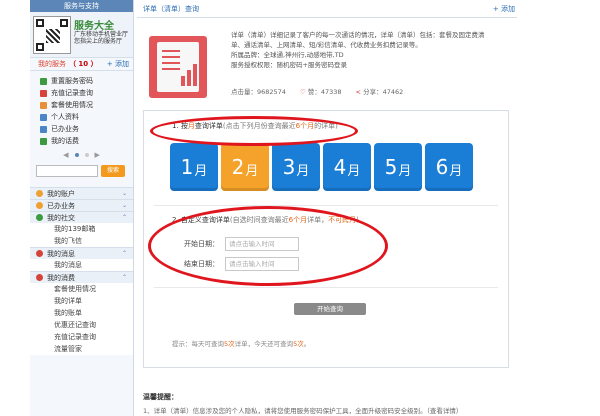 This screenshot has height=416, width=600. Describe the element at coordinates (81, 337) in the screenshot. I see `sidebar-sub-item: 充值记录查询` at that location.